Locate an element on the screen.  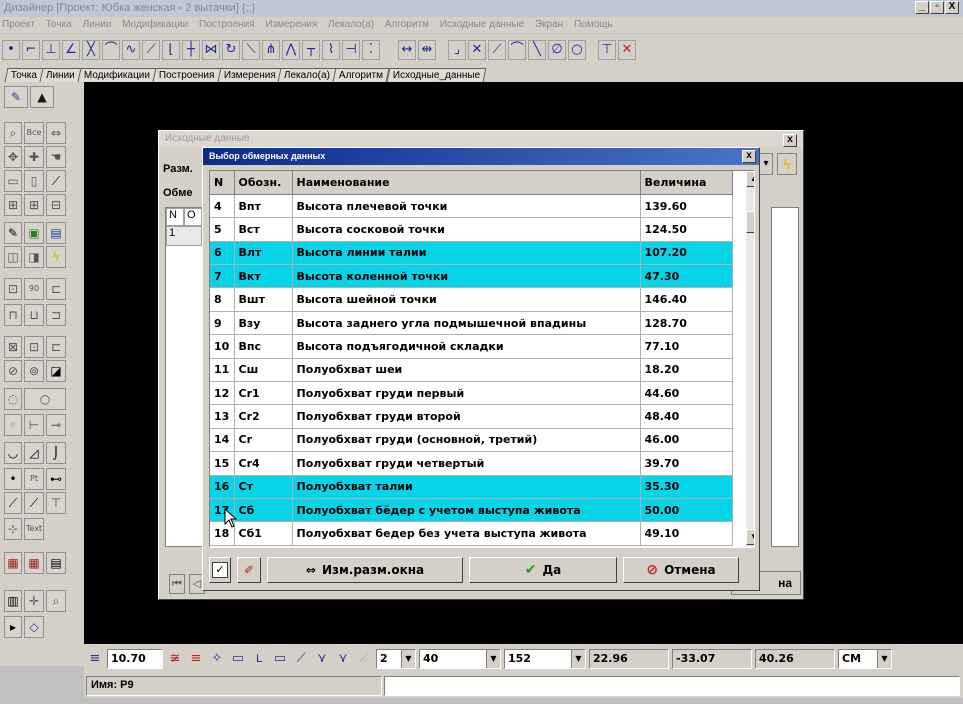
window-icon: ▤ is located at coordinates (56, 233).